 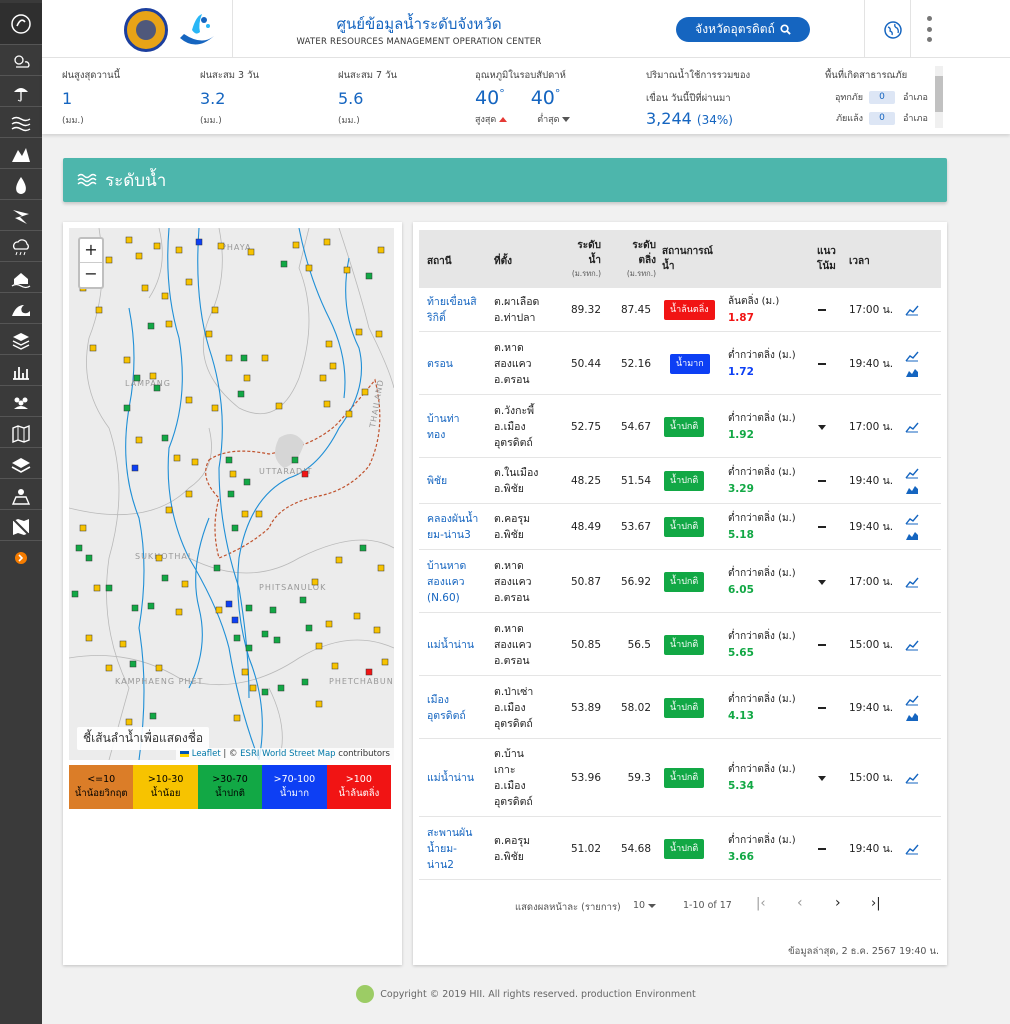 What do you see at coordinates (21, 372) in the screenshot?
I see `sidebar-item-chart` at bounding box center [21, 372].